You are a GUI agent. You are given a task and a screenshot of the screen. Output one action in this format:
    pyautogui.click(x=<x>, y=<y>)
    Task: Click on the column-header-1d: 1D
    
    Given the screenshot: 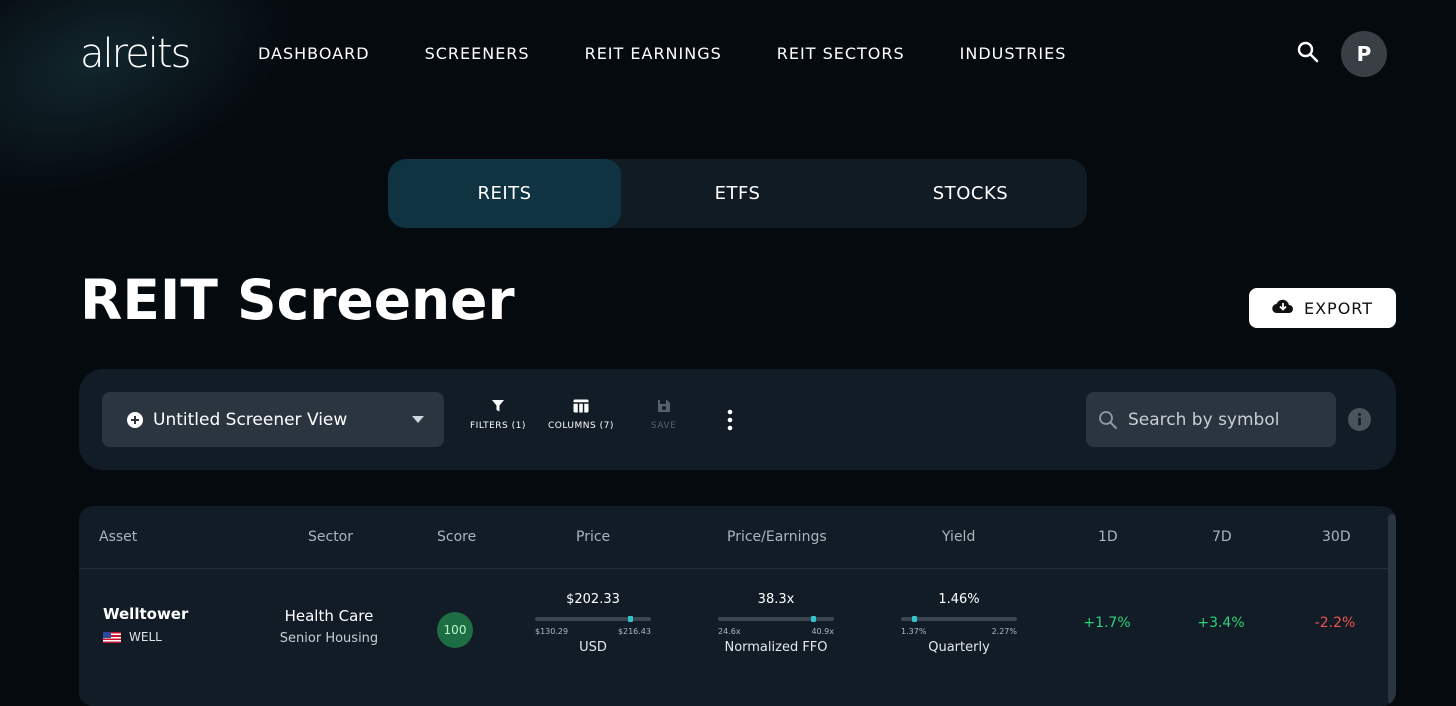 What is the action you would take?
    pyautogui.click(x=1108, y=537)
    